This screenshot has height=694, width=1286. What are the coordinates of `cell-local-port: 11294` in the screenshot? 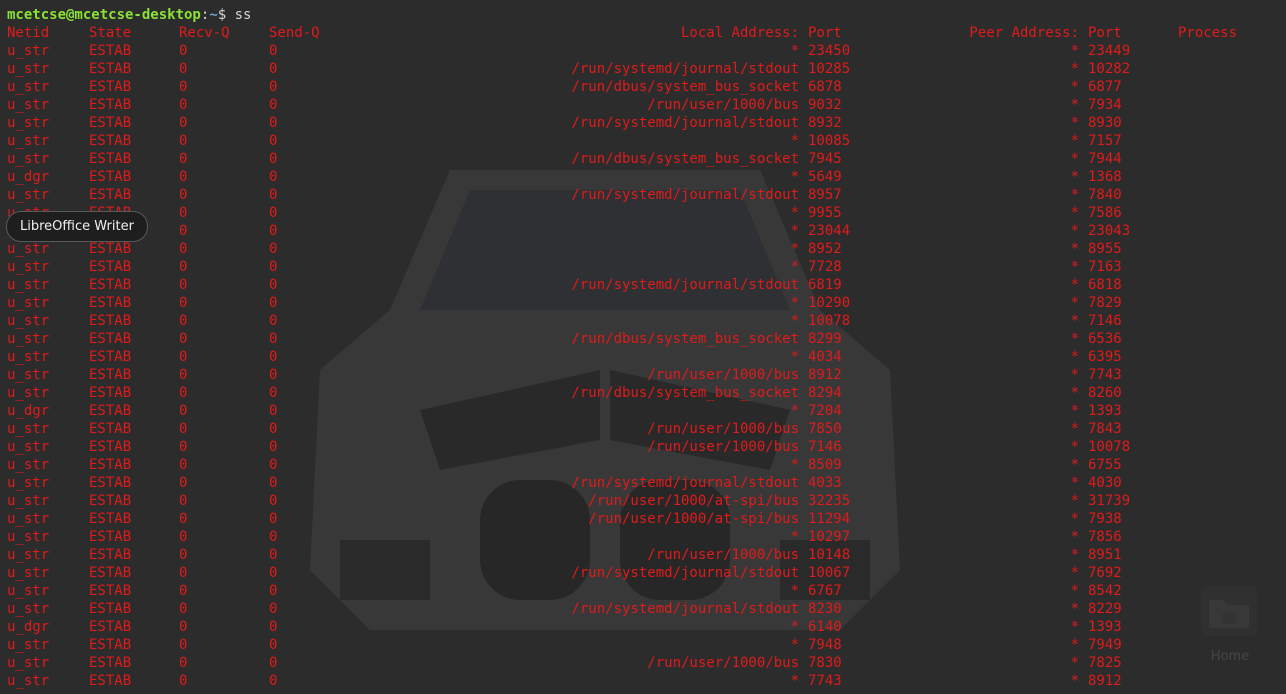 It's located at (829, 519).